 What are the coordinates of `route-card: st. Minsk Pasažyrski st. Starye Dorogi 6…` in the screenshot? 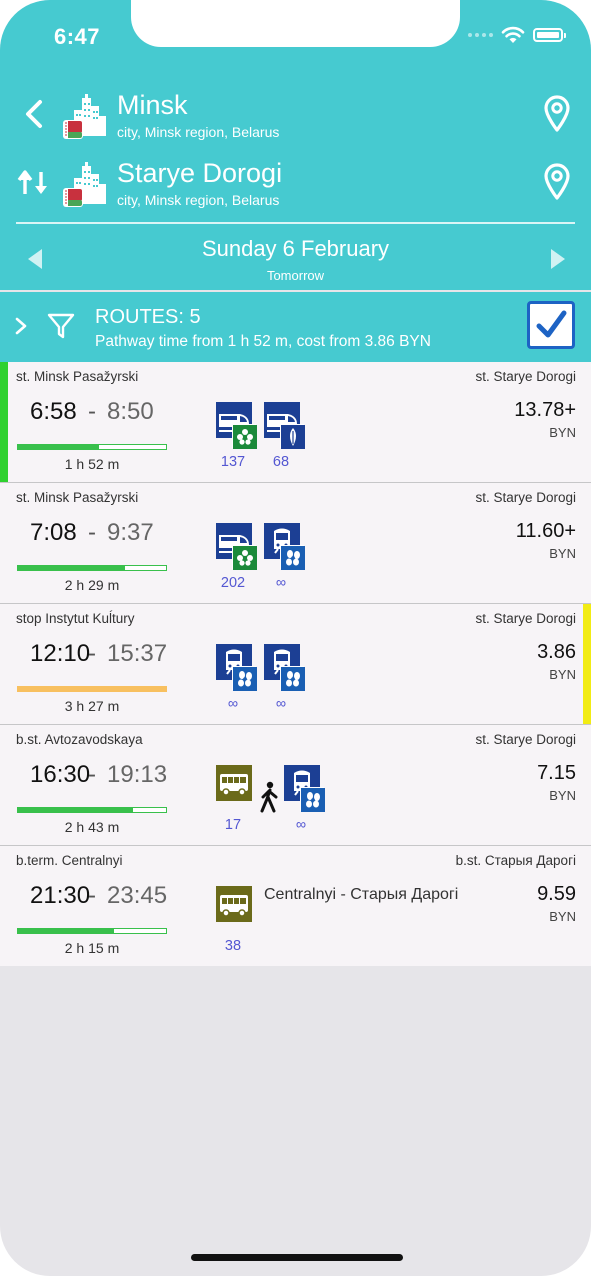 It's located at (295, 422).